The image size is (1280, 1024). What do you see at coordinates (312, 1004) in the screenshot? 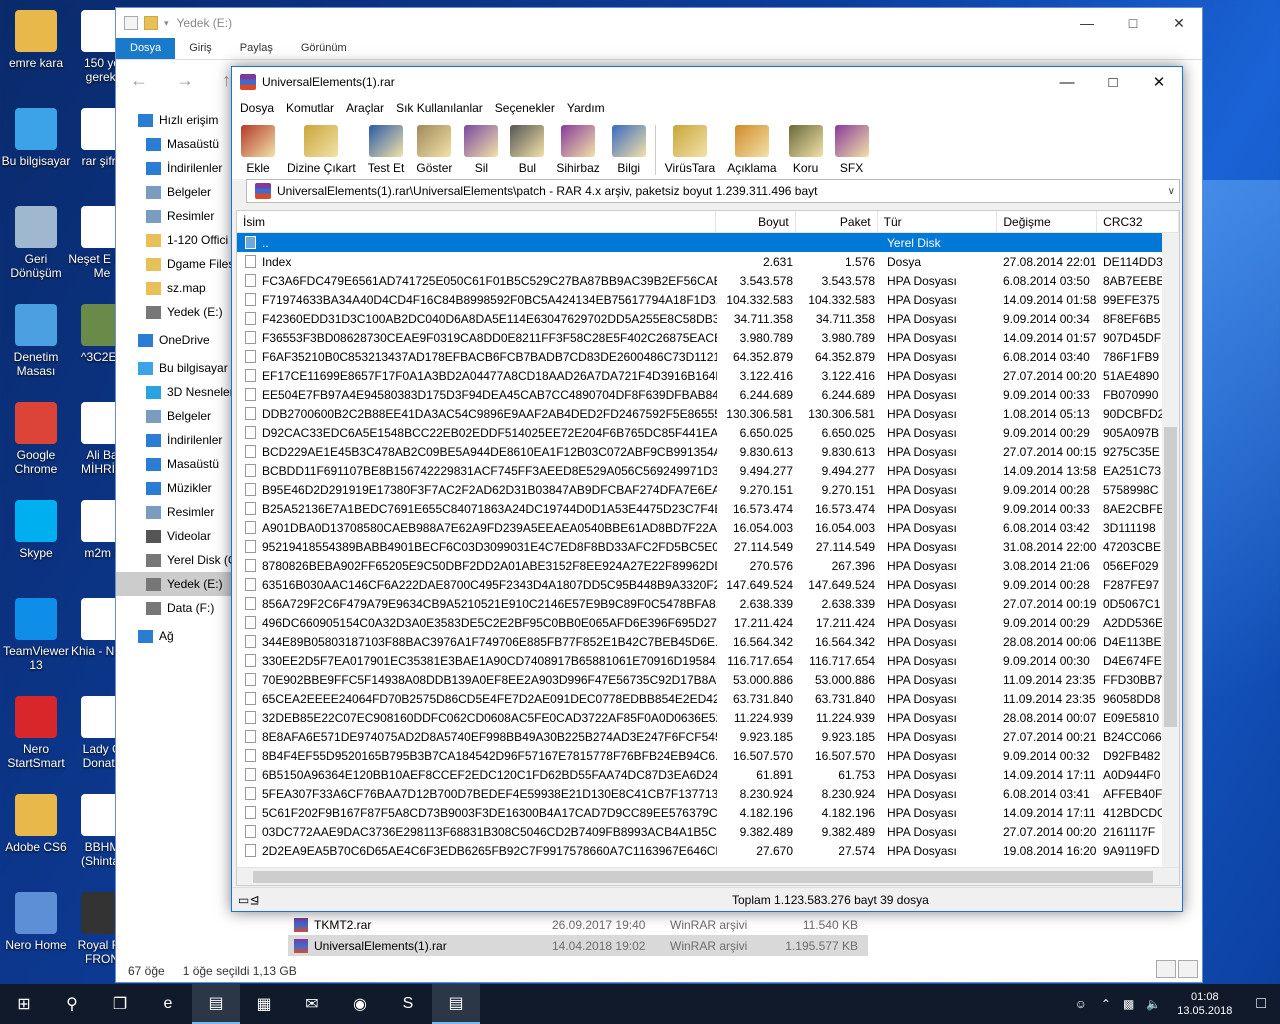
I see `taskbar-mail-button: ✉` at bounding box center [312, 1004].